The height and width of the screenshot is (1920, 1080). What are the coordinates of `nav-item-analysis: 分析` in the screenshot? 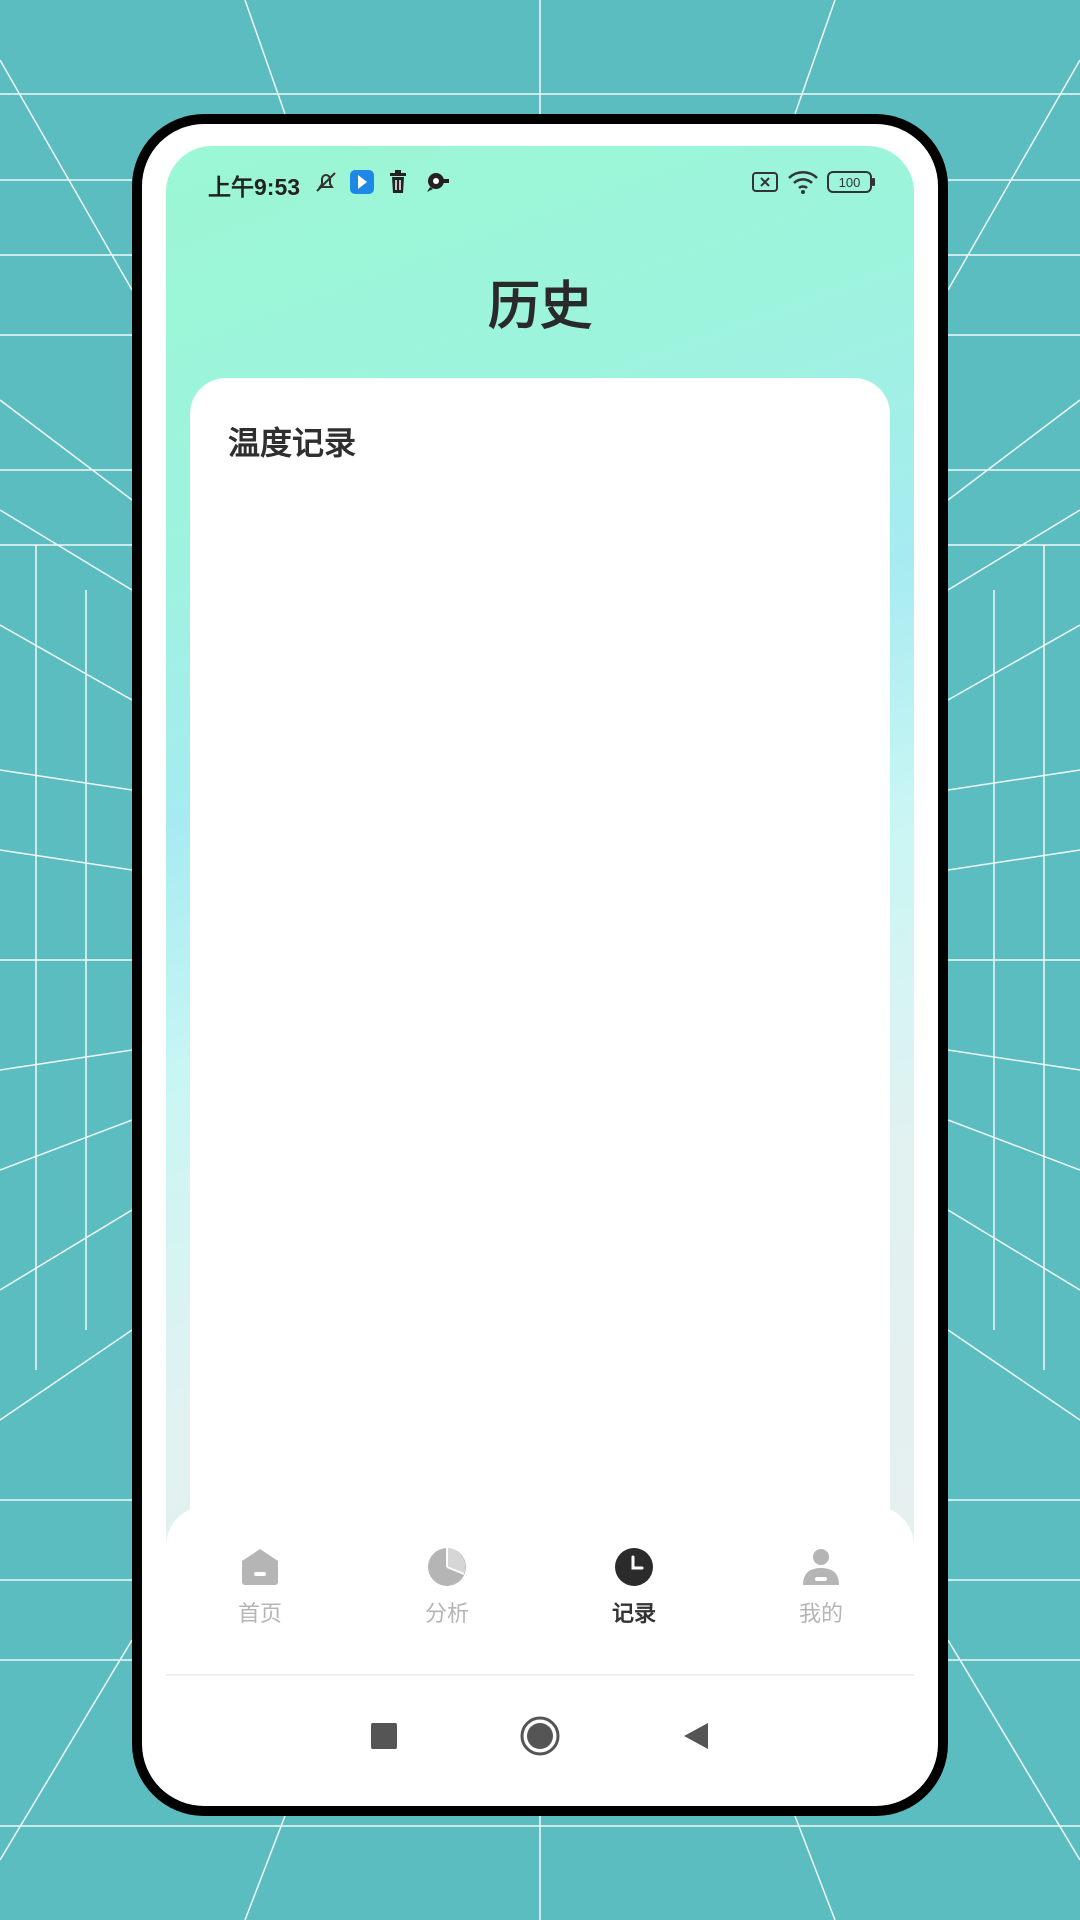 It's located at (447, 1587).